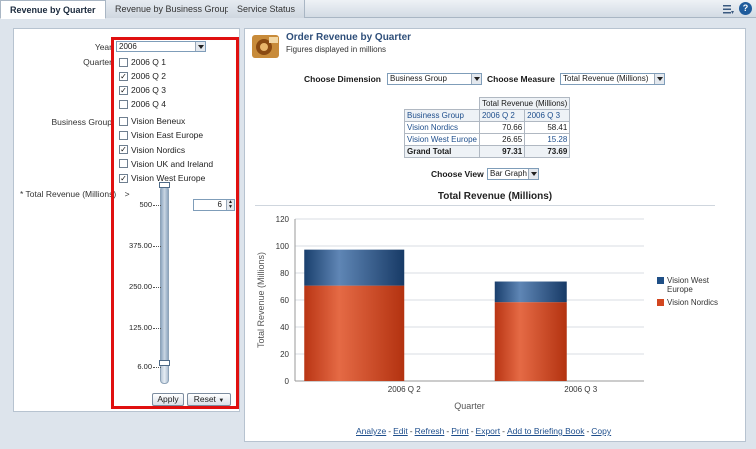 This screenshot has height=449, width=756. Describe the element at coordinates (601, 431) in the screenshot. I see `report-link: Copy` at that location.